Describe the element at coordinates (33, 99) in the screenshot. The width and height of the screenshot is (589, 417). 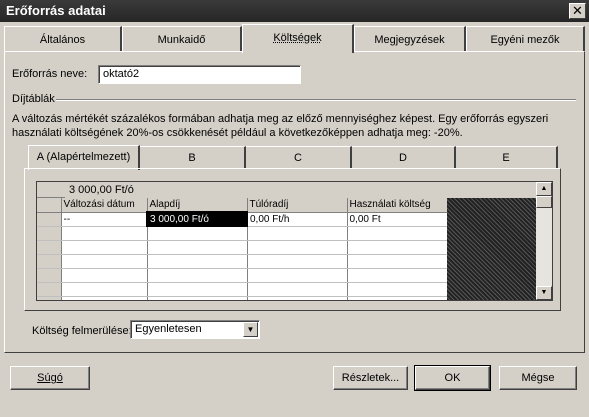
I see `rates-group-label: Díjtáblák` at that location.